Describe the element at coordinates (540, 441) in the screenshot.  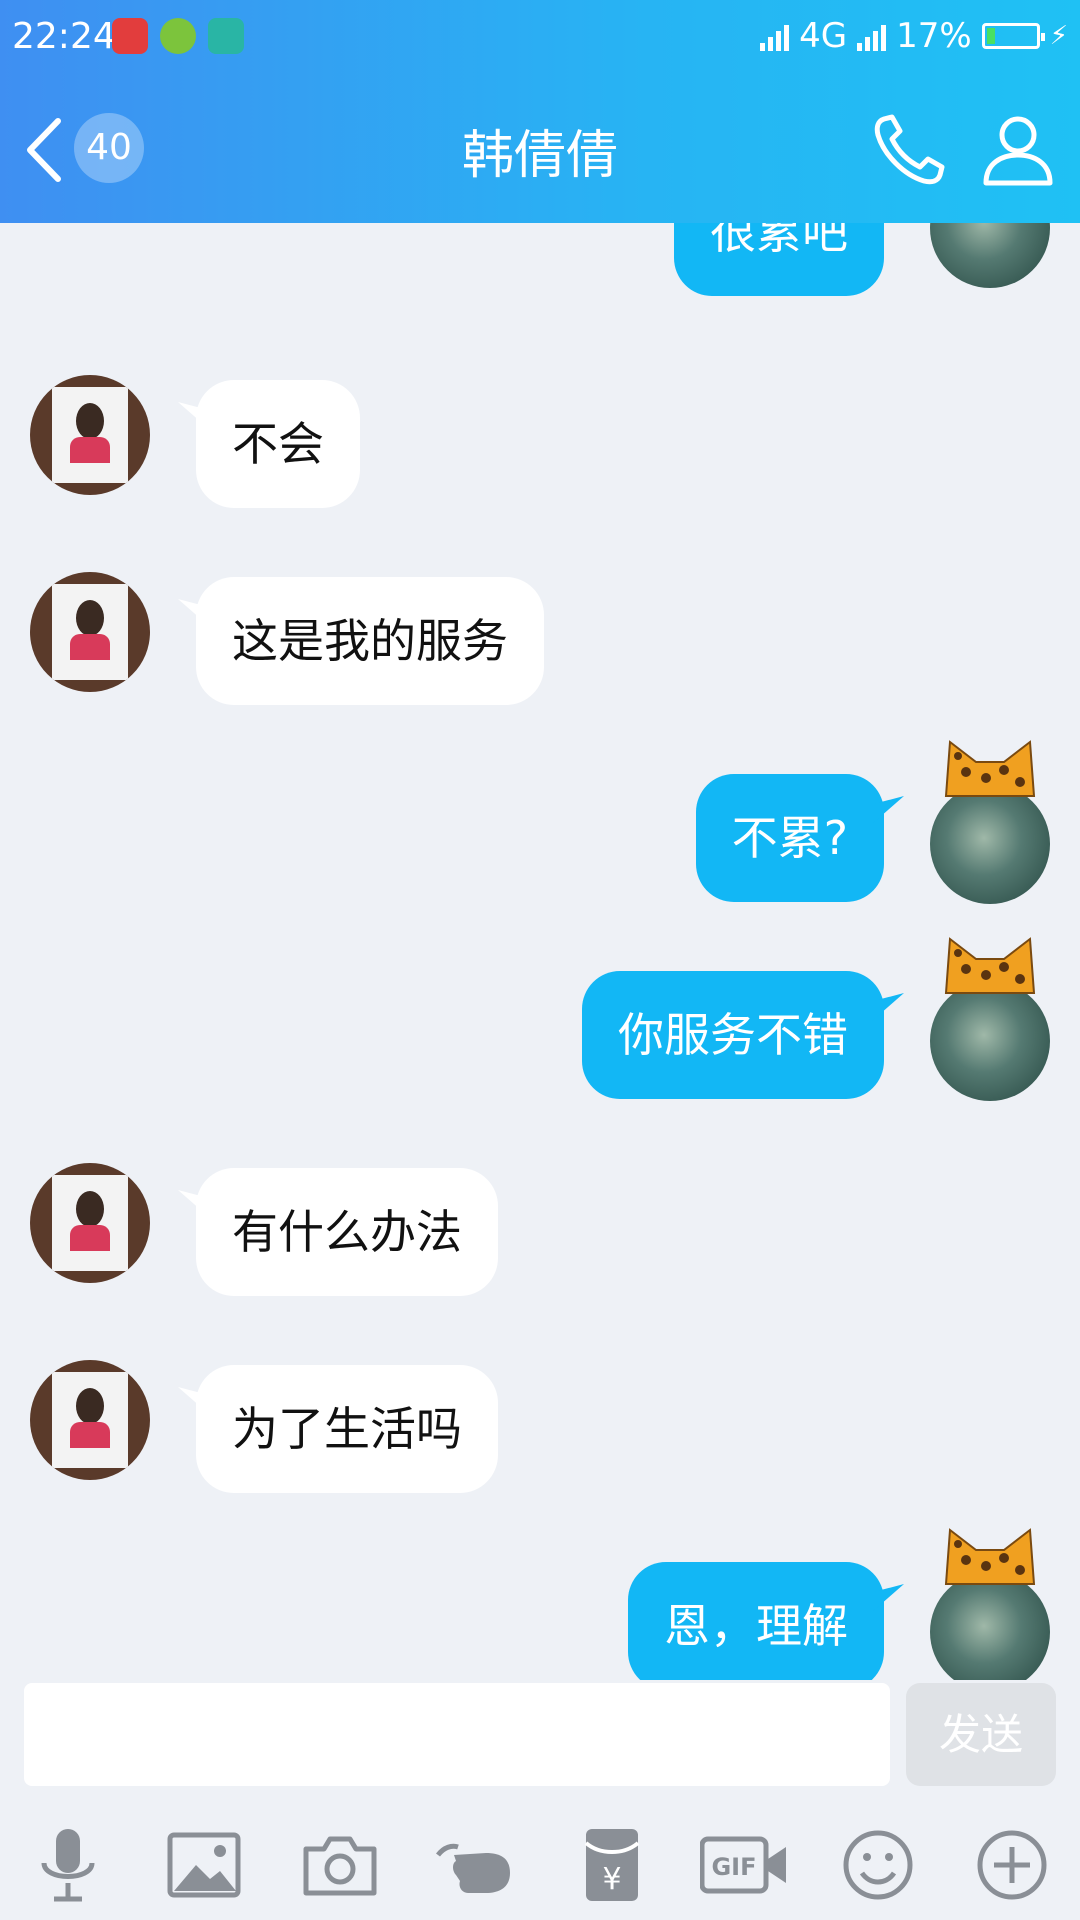
I see `message-incoming: 不会` at that location.